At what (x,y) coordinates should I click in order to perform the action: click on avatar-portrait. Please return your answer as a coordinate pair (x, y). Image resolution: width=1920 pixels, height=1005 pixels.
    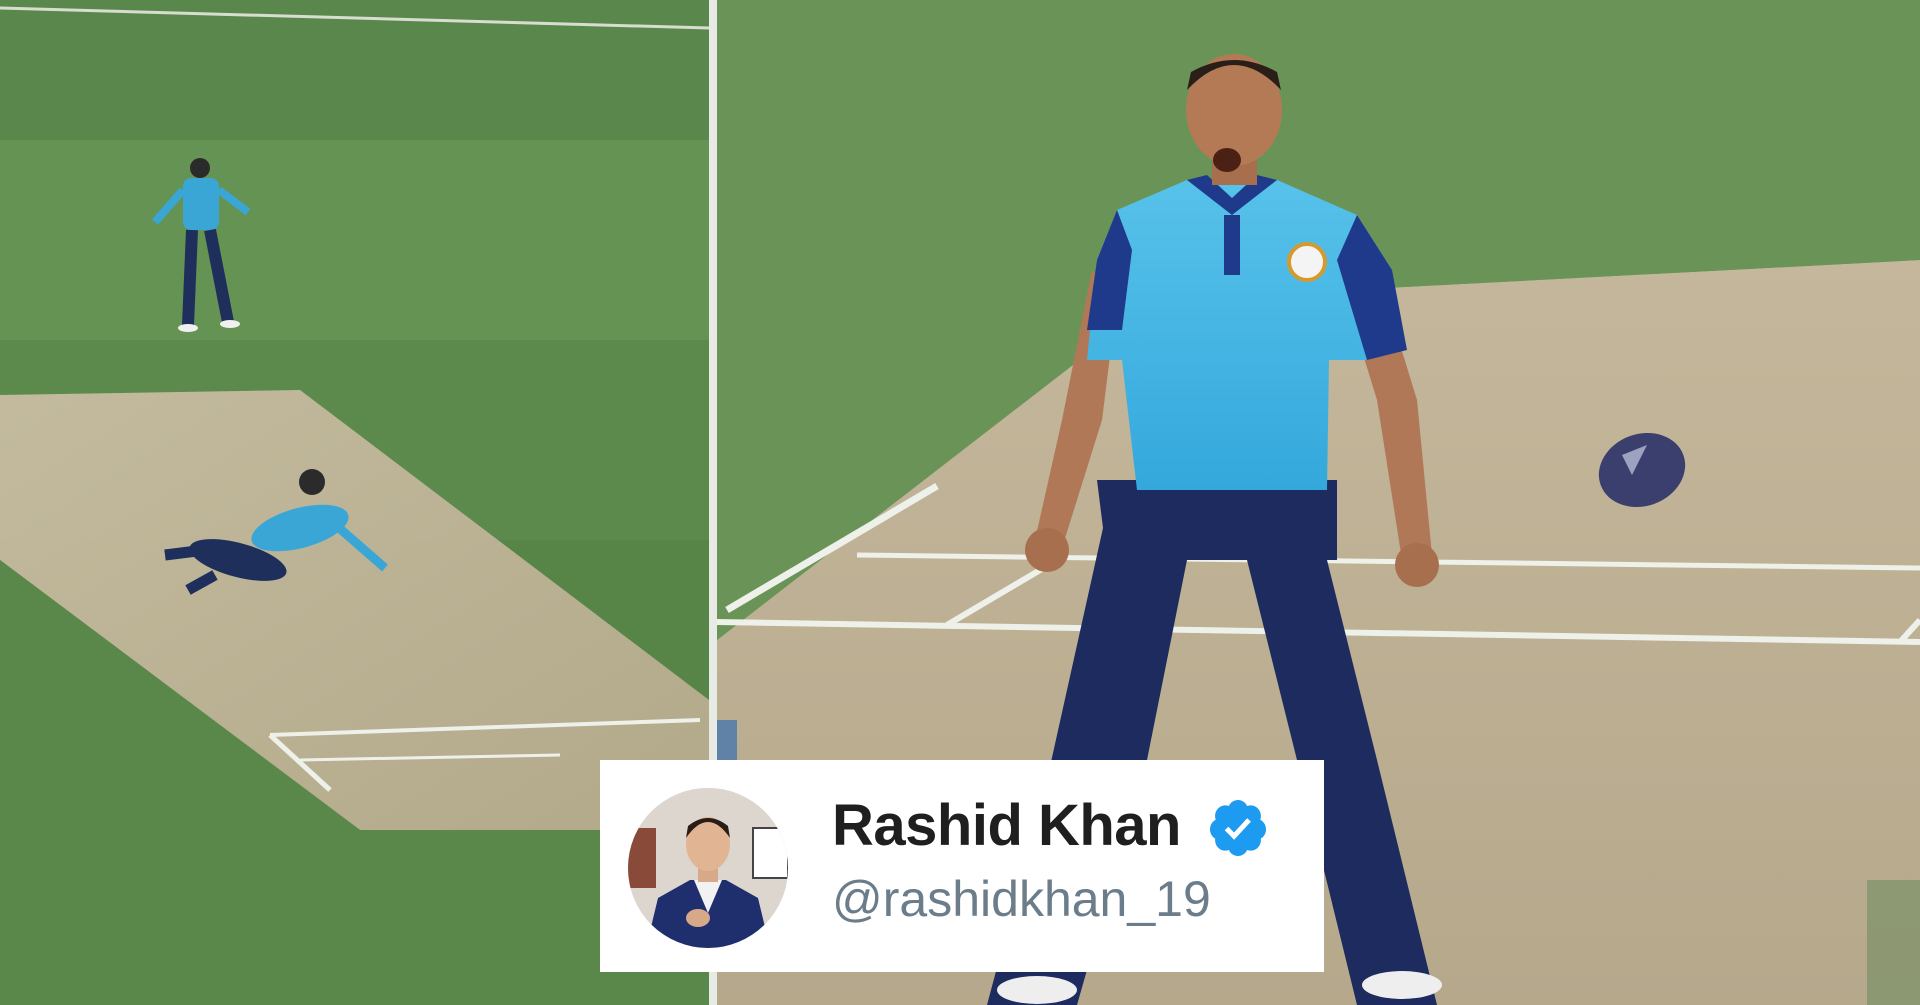
    Looking at the image, I should click on (708, 868).